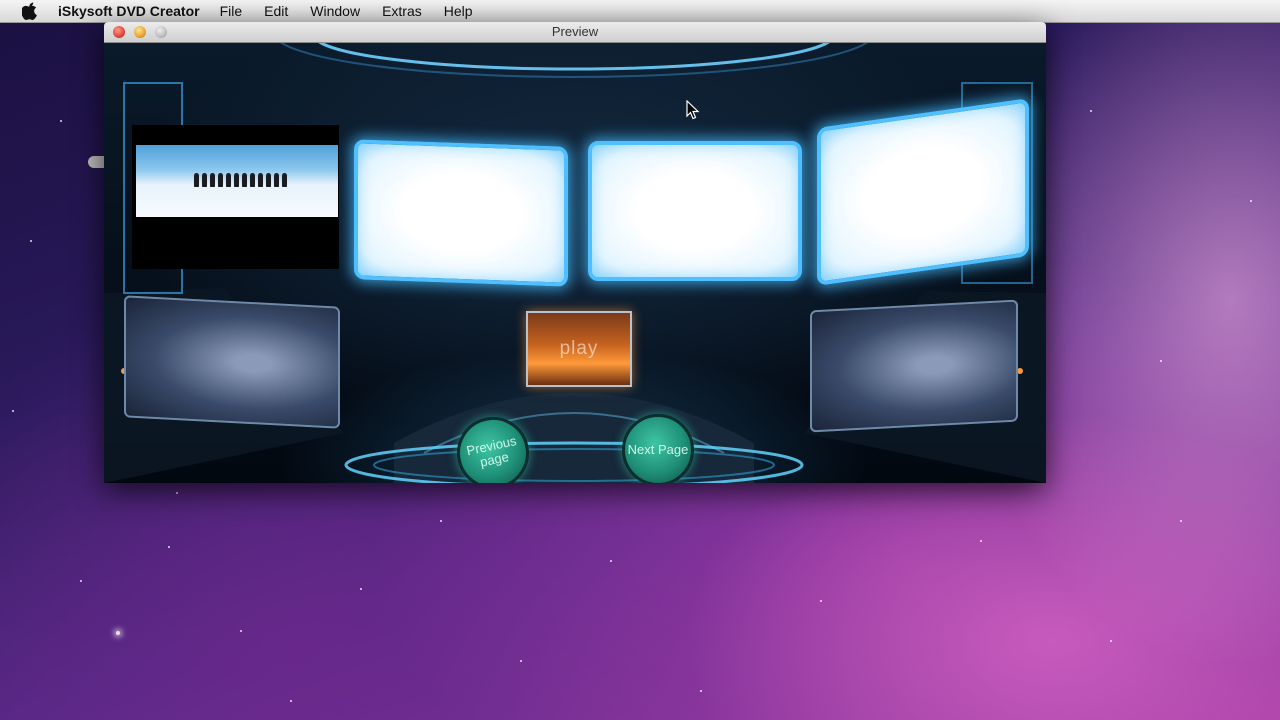 Image resolution: width=1280 pixels, height=720 pixels. I want to click on window-edge-handle, so click(96, 162).